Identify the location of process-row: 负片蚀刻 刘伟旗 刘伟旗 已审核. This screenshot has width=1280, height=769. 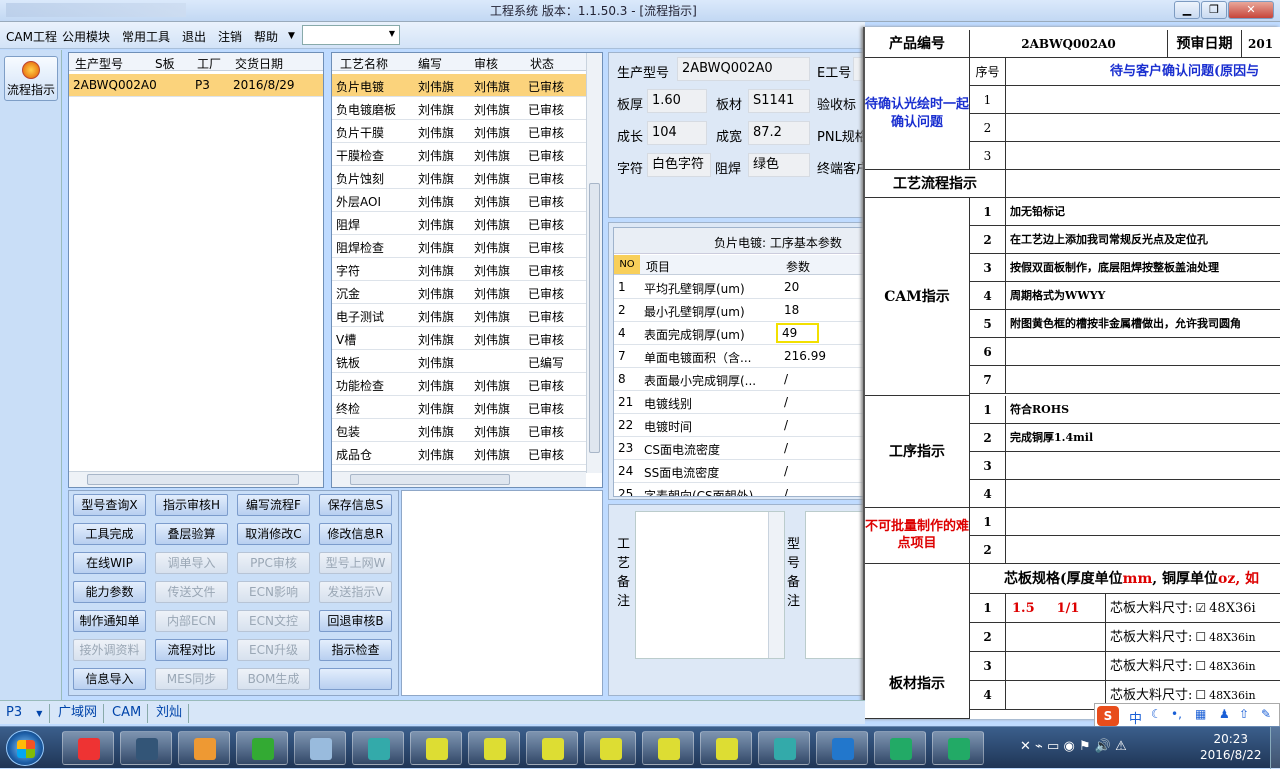
(459, 177).